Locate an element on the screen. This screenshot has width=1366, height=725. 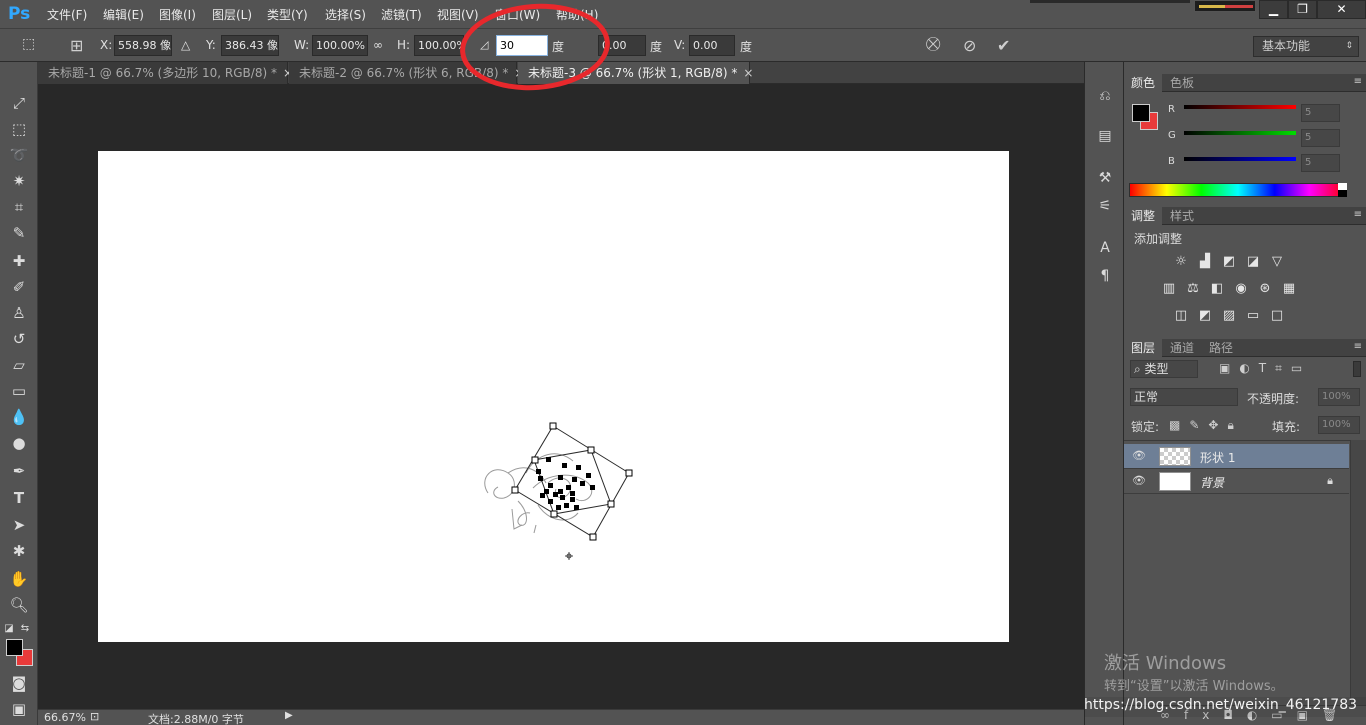
channel-r-value: 5 is located at coordinates (1320, 113).